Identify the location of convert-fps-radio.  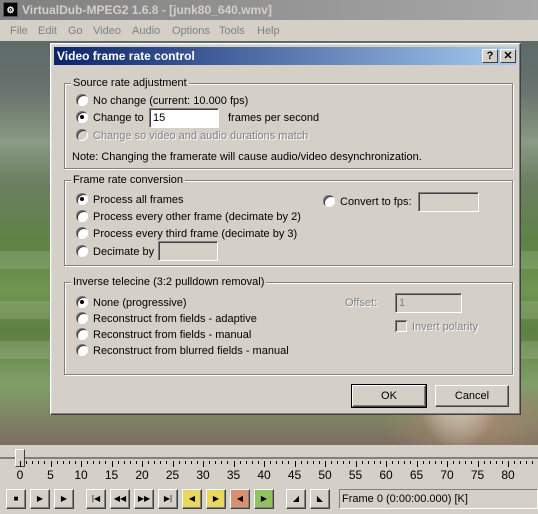
(329, 201).